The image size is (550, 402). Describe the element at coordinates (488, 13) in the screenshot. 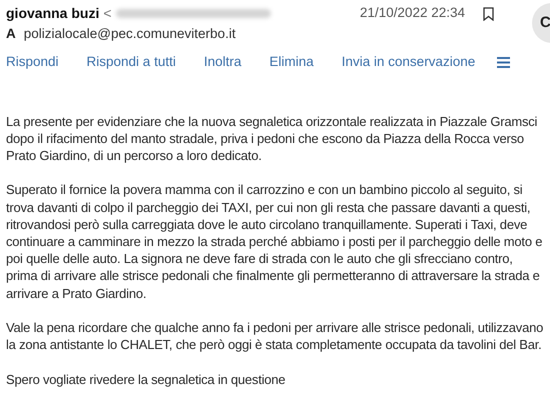

I see `bookmark-icon` at that location.